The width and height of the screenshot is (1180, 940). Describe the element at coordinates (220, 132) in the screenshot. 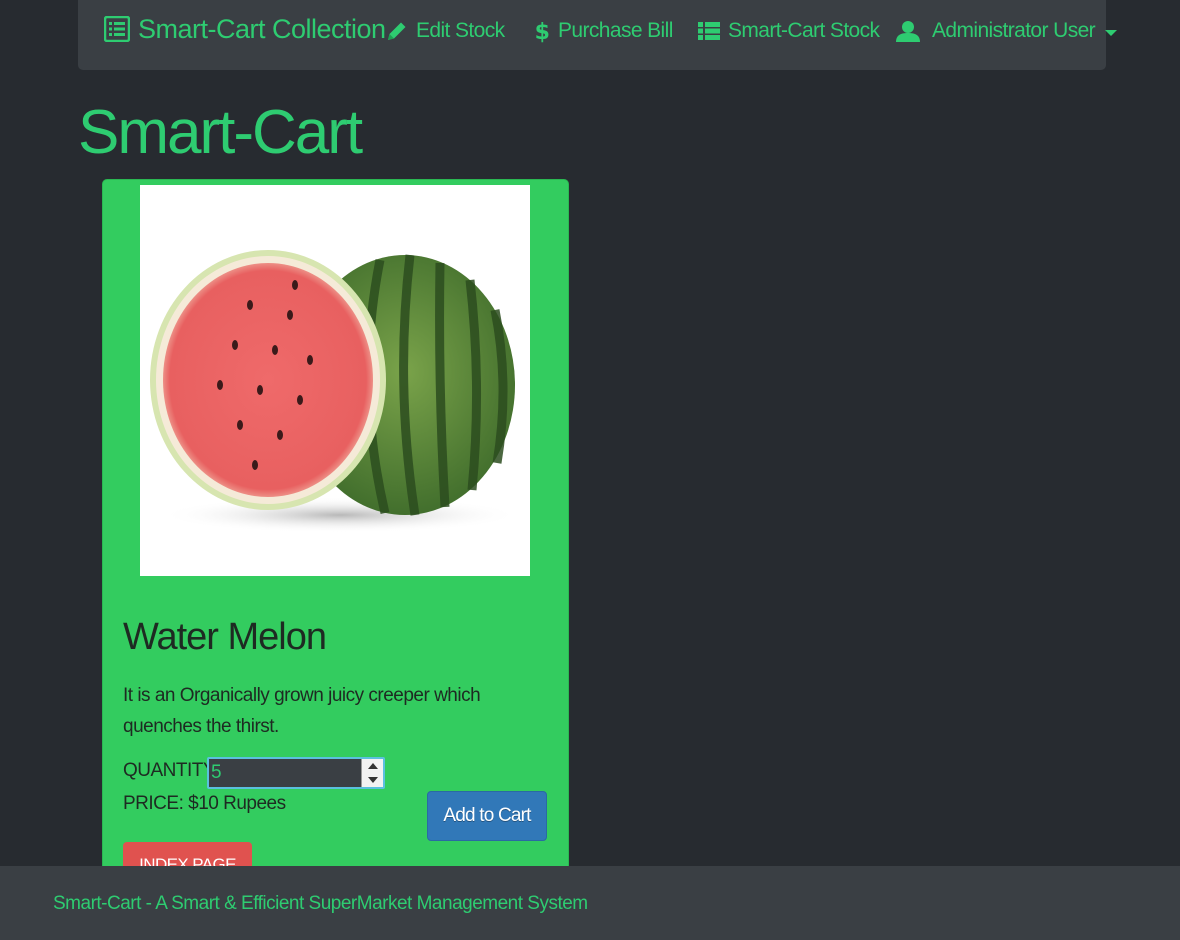

I see `page-title: Smart-Cart` at that location.